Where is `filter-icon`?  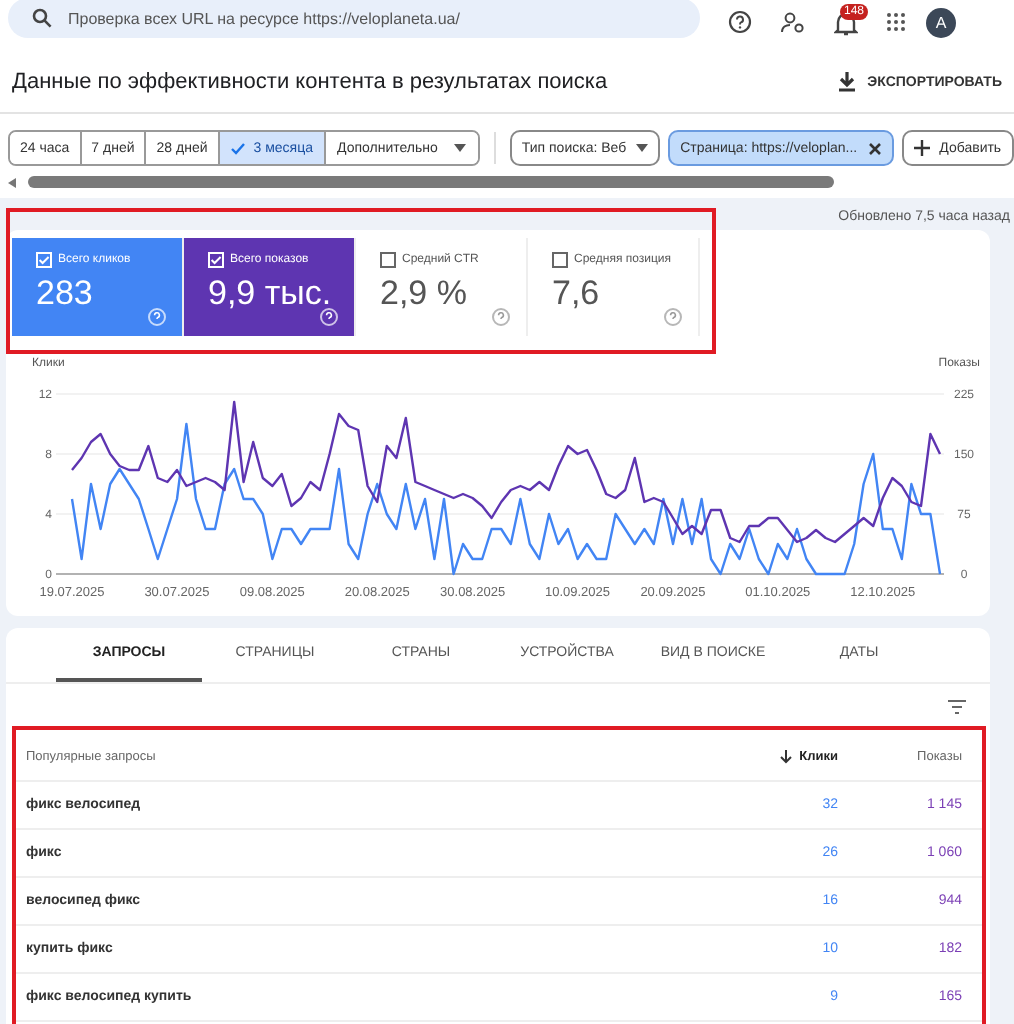 filter-icon is located at coordinates (957, 707).